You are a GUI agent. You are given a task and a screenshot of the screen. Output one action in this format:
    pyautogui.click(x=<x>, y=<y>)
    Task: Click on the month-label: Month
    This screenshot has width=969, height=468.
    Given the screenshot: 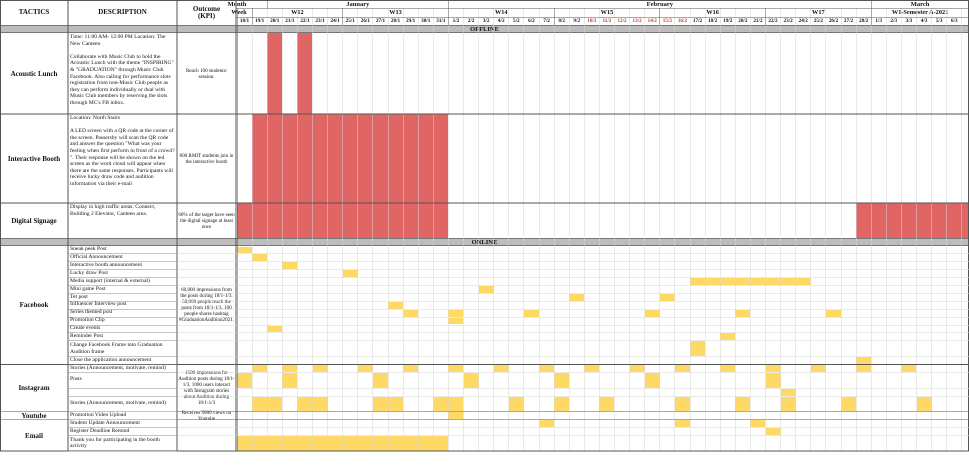 What is the action you would take?
    pyautogui.click(x=237, y=4)
    